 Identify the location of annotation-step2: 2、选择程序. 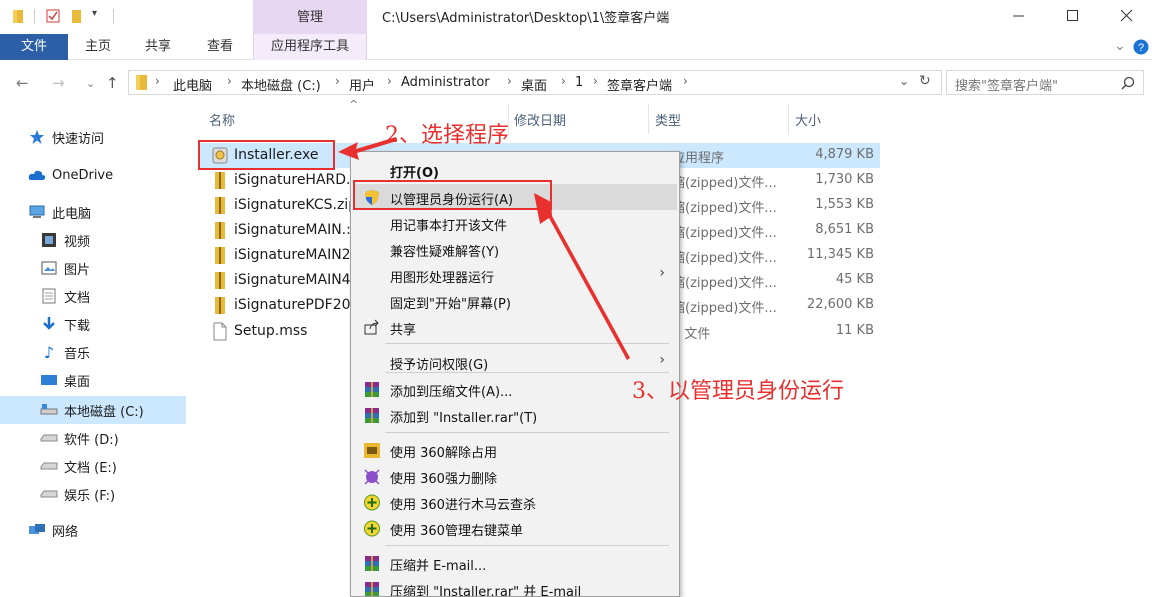
(447, 135).